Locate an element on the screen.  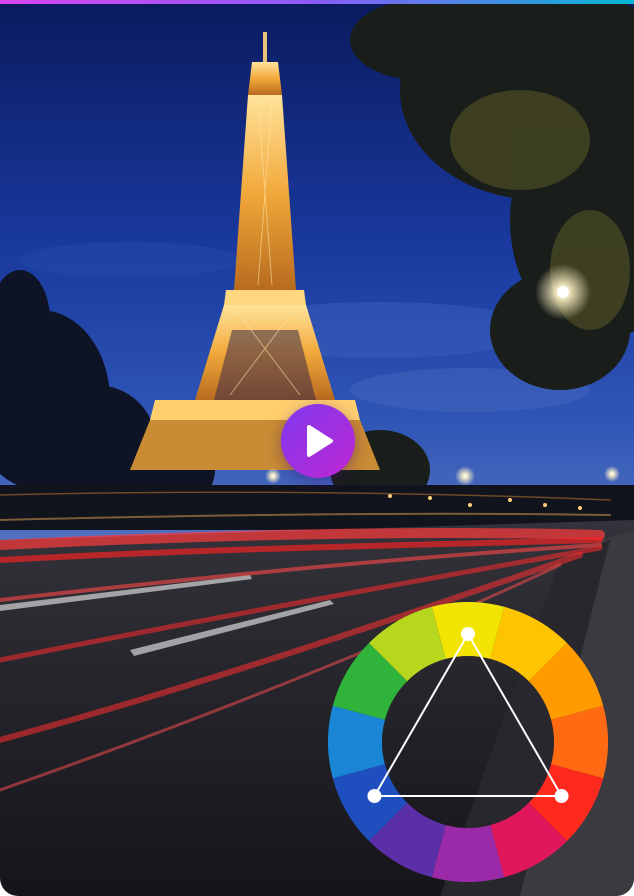
play-button is located at coordinates (318, 441).